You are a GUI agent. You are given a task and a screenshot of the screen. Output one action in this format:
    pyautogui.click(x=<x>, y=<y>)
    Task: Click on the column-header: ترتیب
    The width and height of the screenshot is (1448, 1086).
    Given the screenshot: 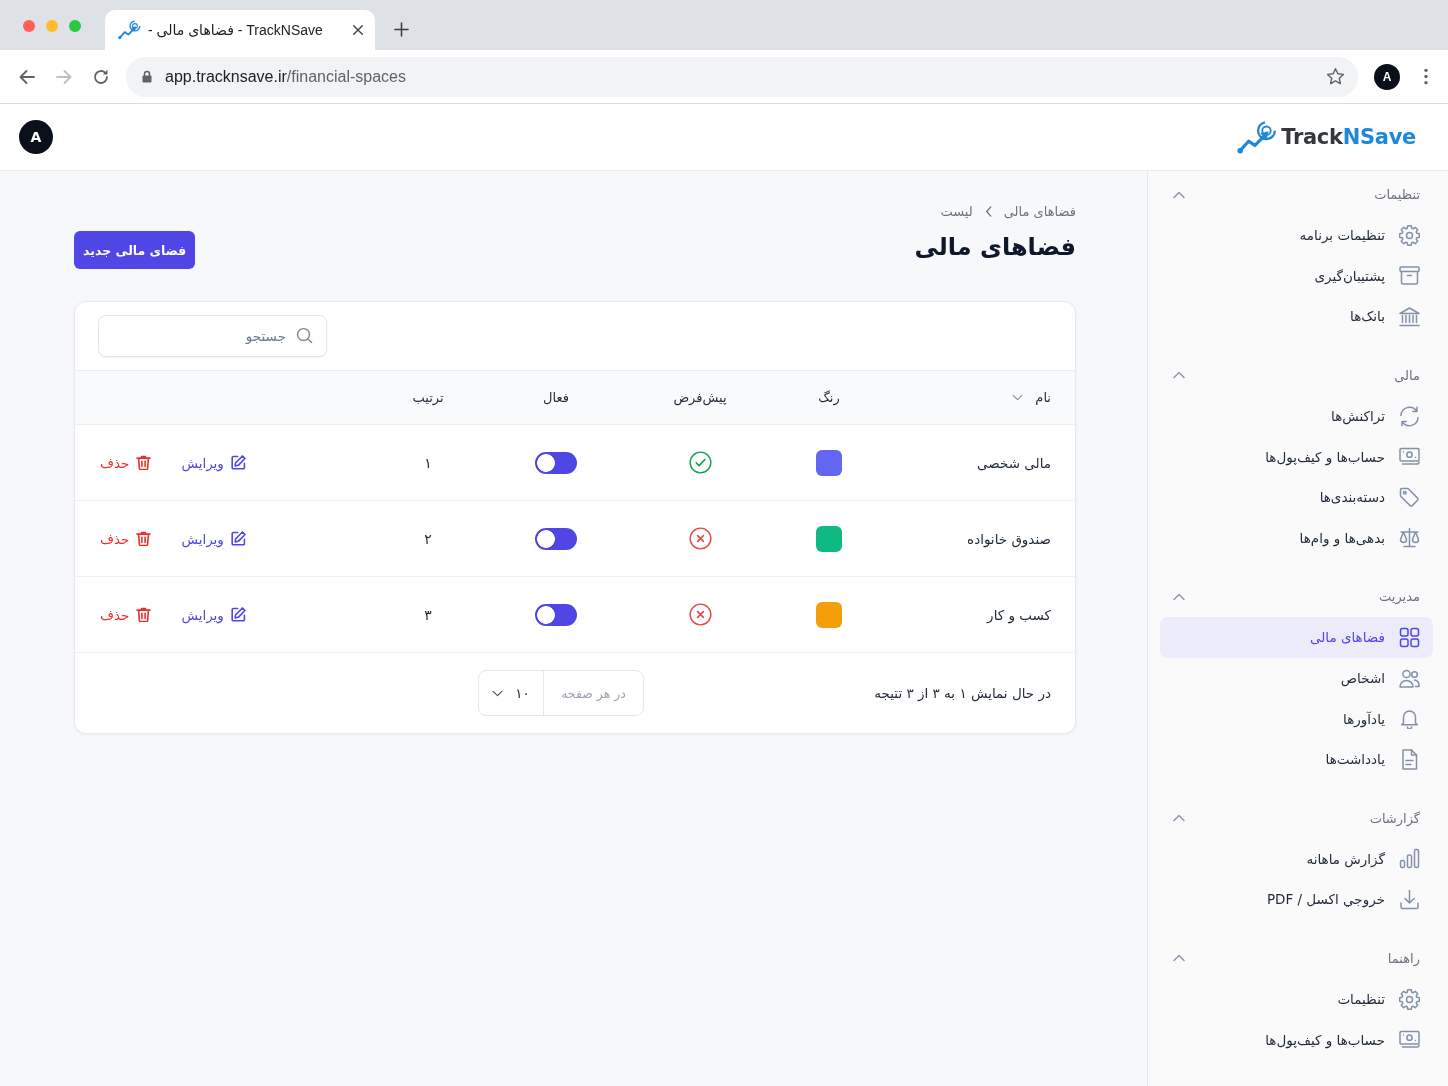 What is the action you would take?
    pyautogui.click(x=428, y=397)
    